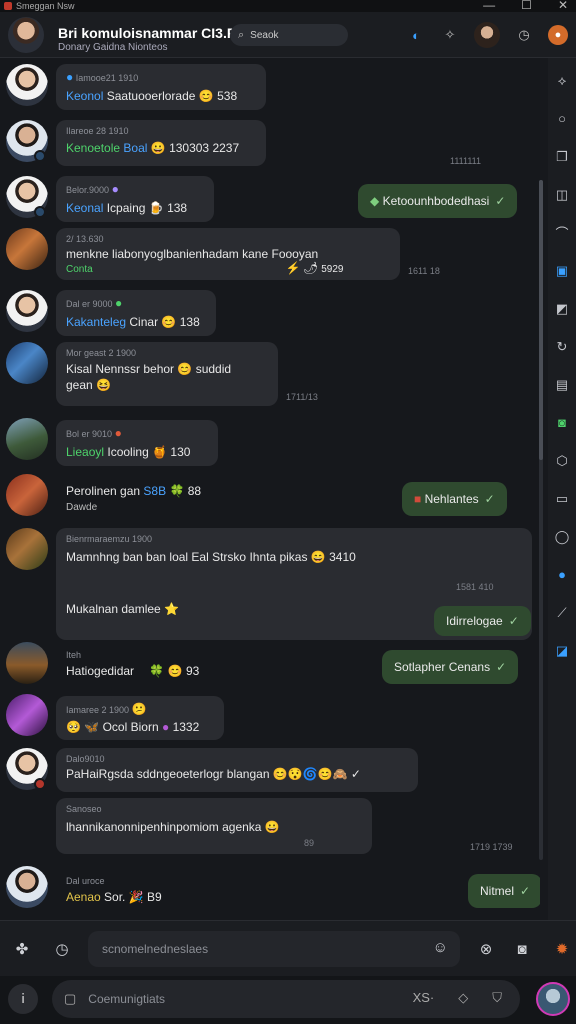 This screenshot has height=1024, width=576. What do you see at coordinates (562, 574) in the screenshot?
I see `tool-icon-14: ●` at bounding box center [562, 574].